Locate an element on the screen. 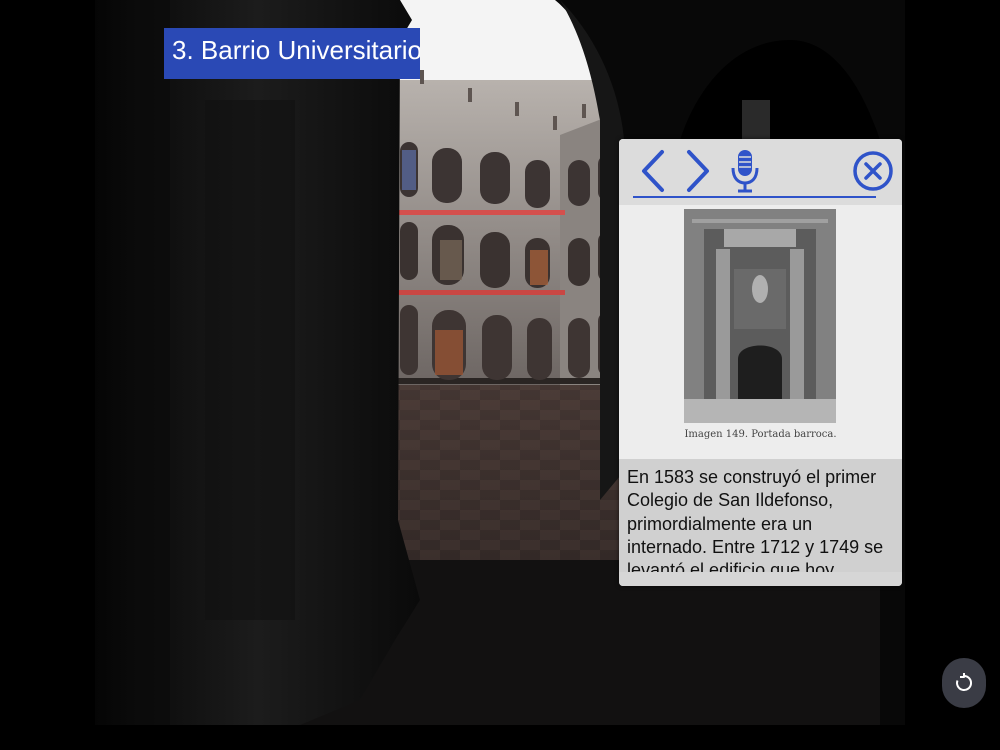 The image size is (1000, 750). close-circle-icon is located at coordinates (873, 171).